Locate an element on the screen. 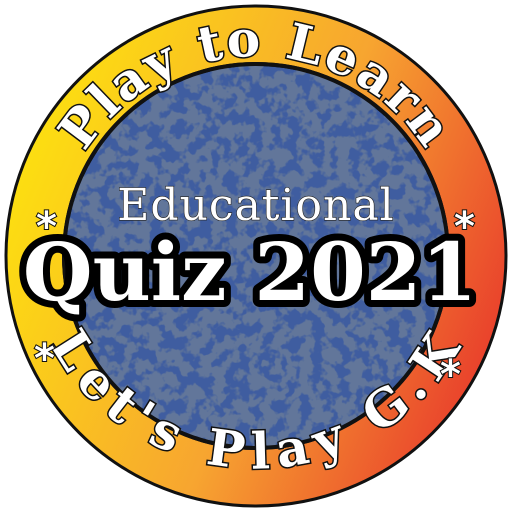 This screenshot has width=512, height=517. star-icon-left-lower: * is located at coordinates (44, 359).